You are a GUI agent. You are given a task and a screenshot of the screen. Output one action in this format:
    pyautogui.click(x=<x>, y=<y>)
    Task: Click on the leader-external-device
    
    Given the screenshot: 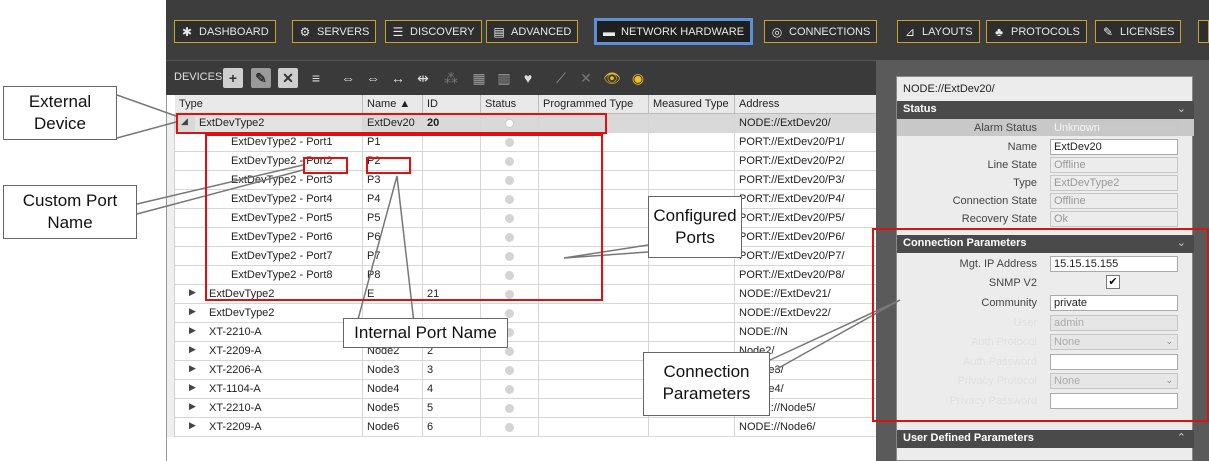 What is the action you would take?
    pyautogui.click(x=146, y=105)
    